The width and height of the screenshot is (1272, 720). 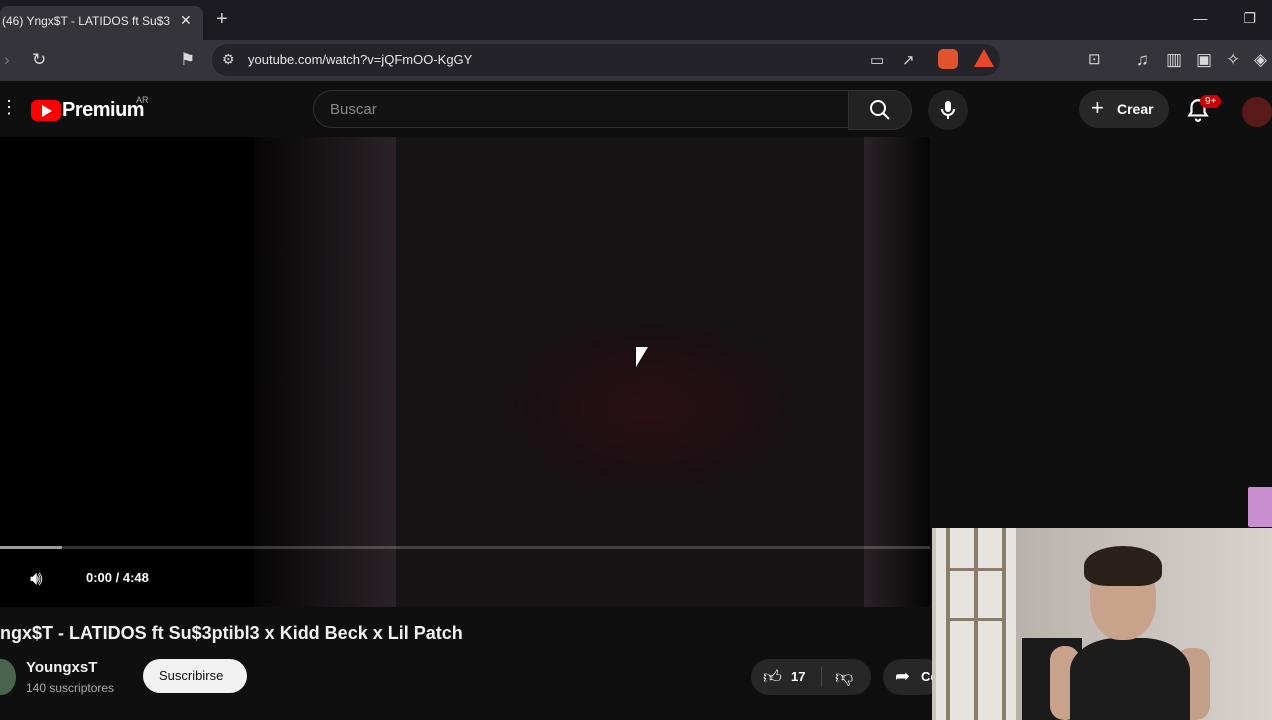 What do you see at coordinates (187, 60) in the screenshot?
I see `bookmark-icon: ⚑` at bounding box center [187, 60].